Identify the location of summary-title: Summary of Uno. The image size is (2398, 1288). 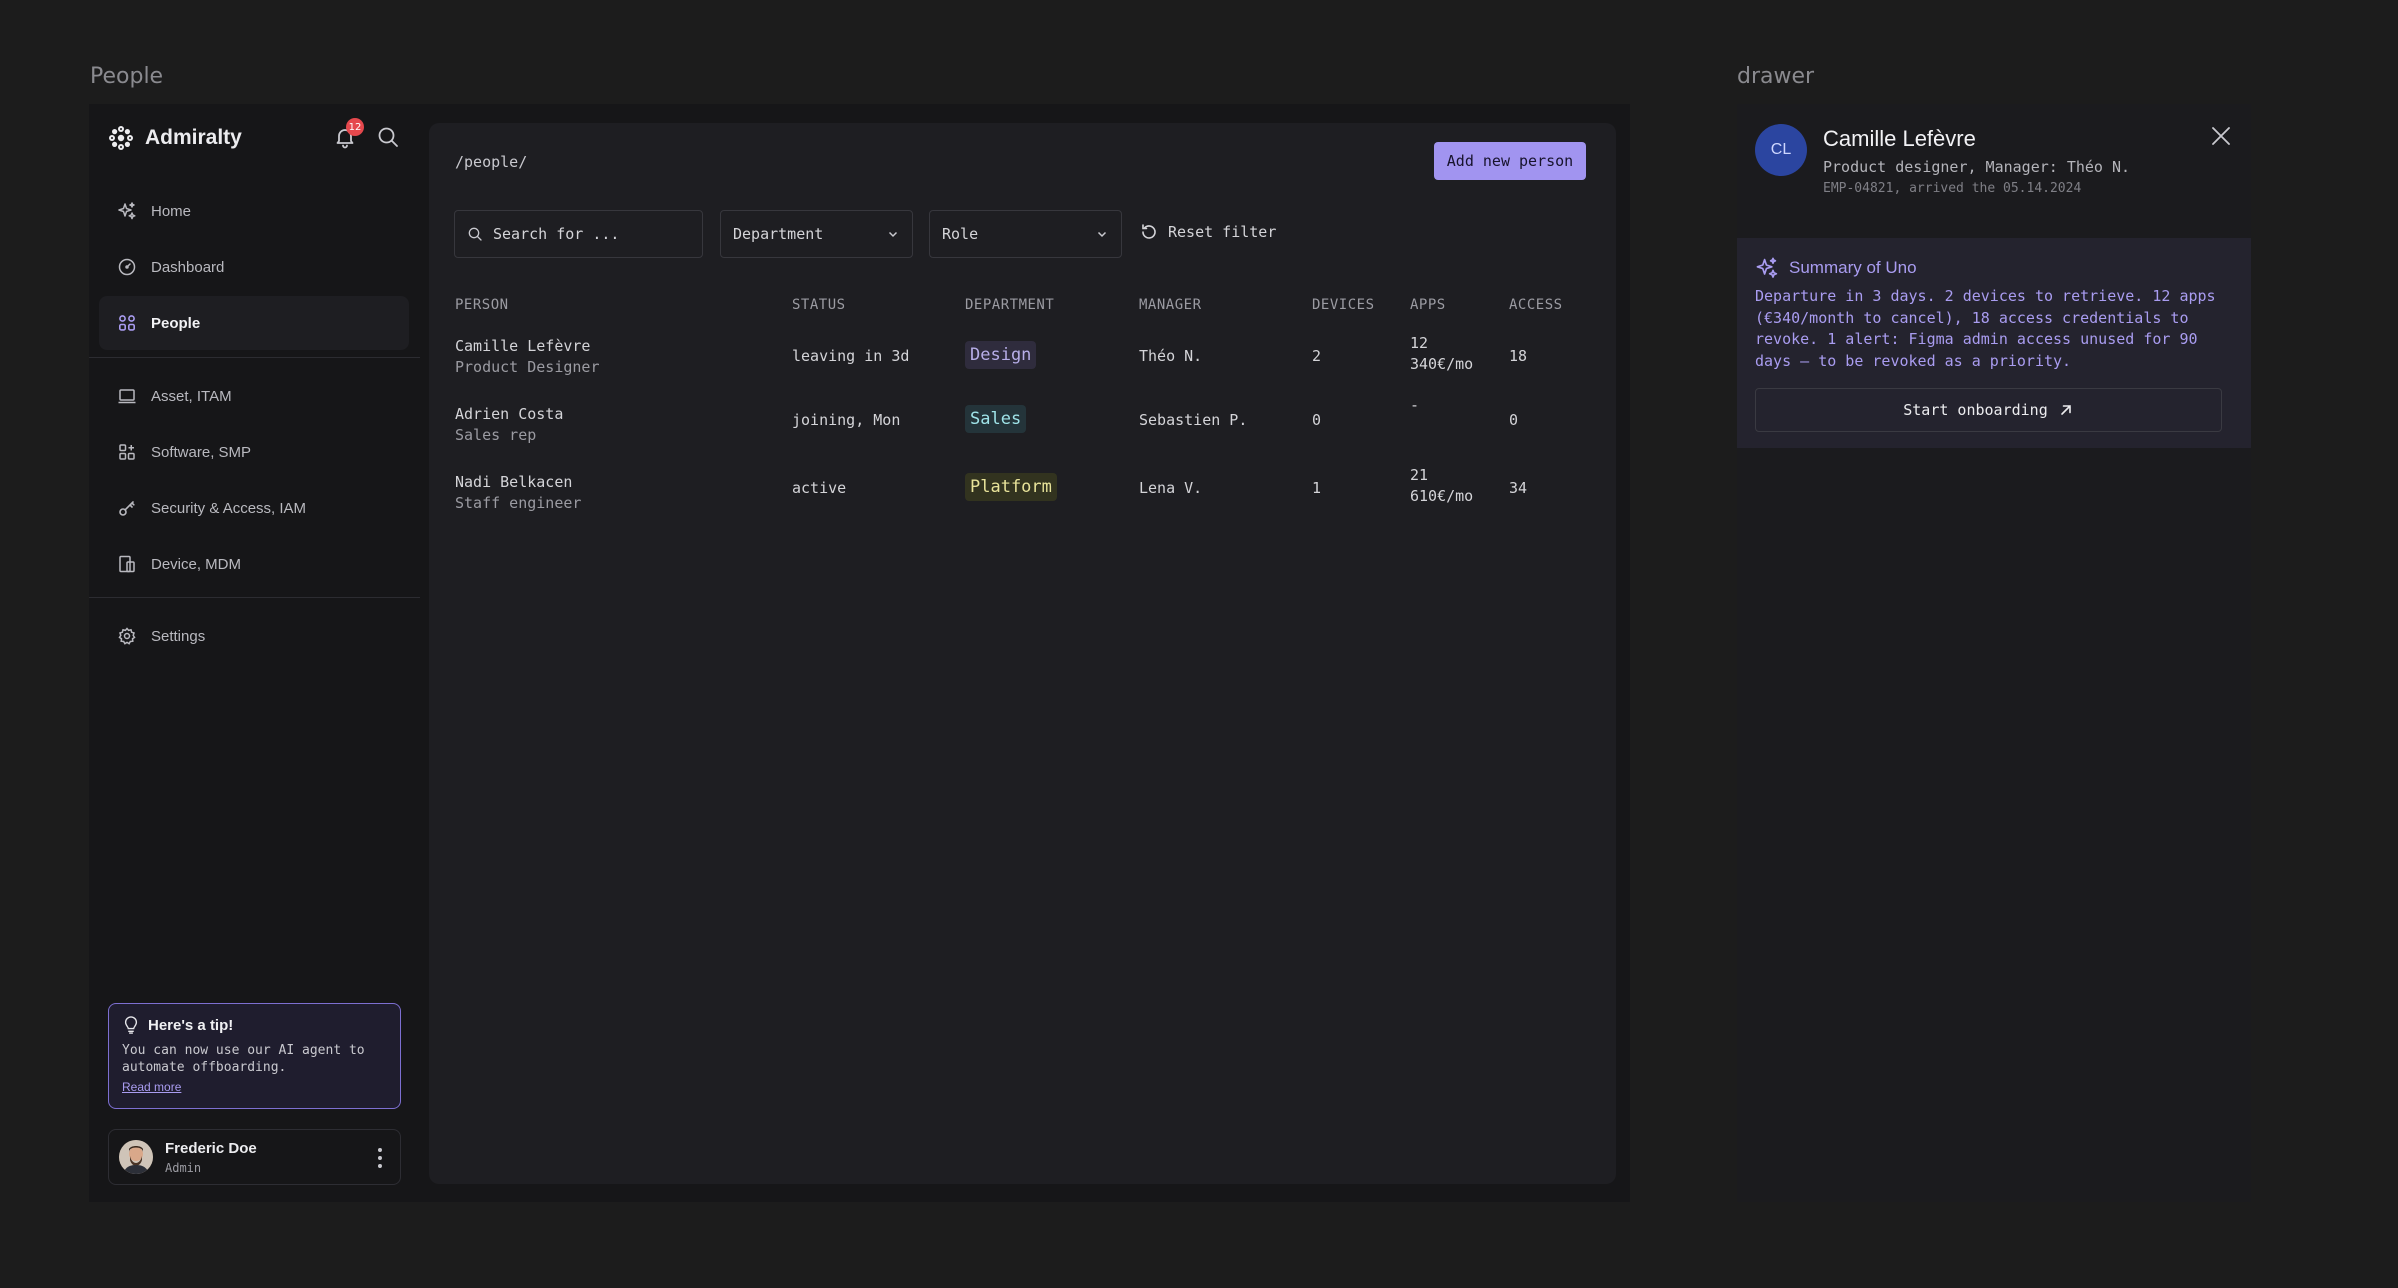
(1853, 267).